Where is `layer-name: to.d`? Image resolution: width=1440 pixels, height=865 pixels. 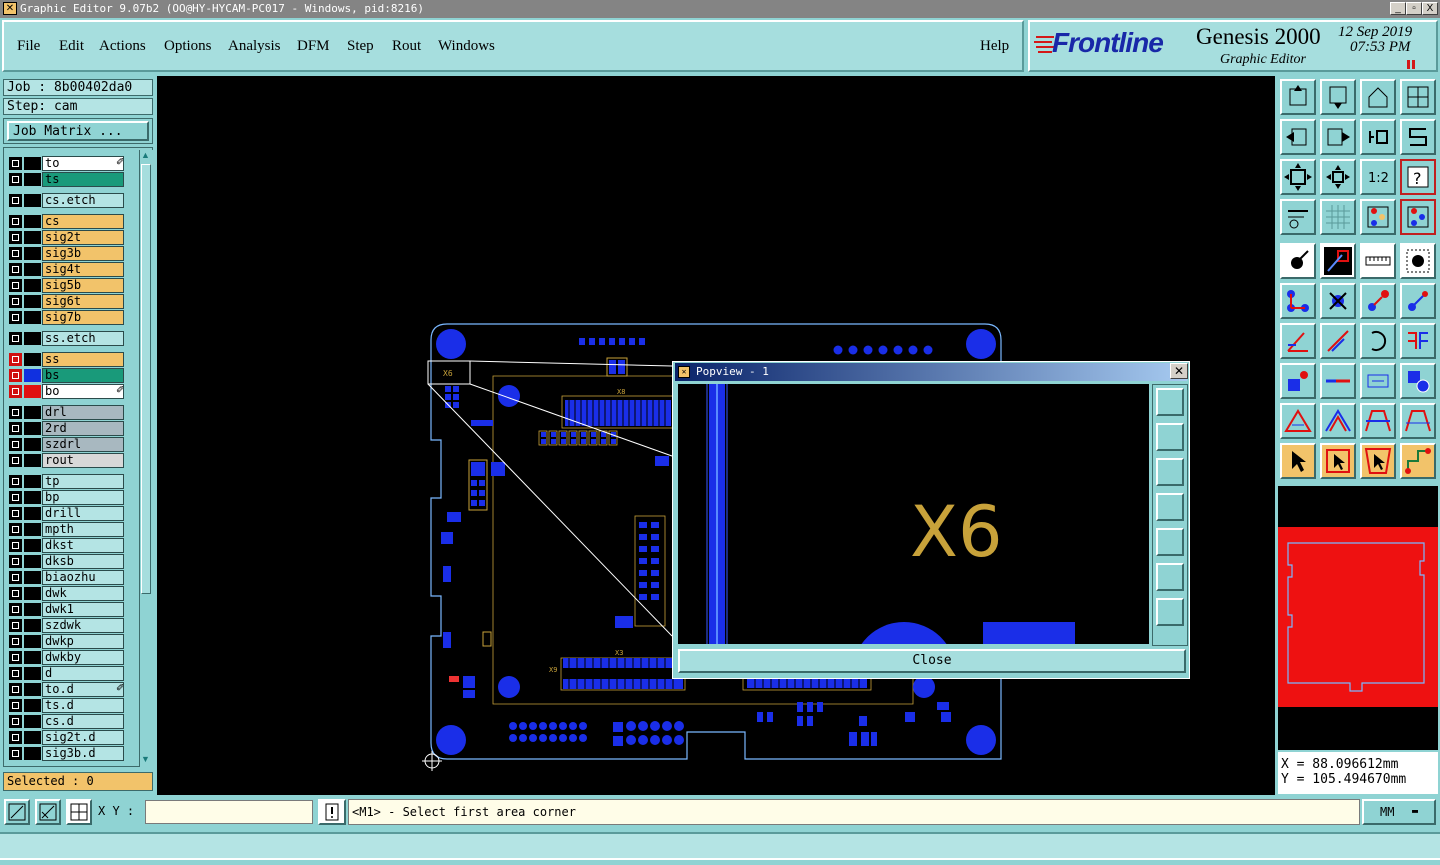 layer-name: to.d is located at coordinates (83, 689).